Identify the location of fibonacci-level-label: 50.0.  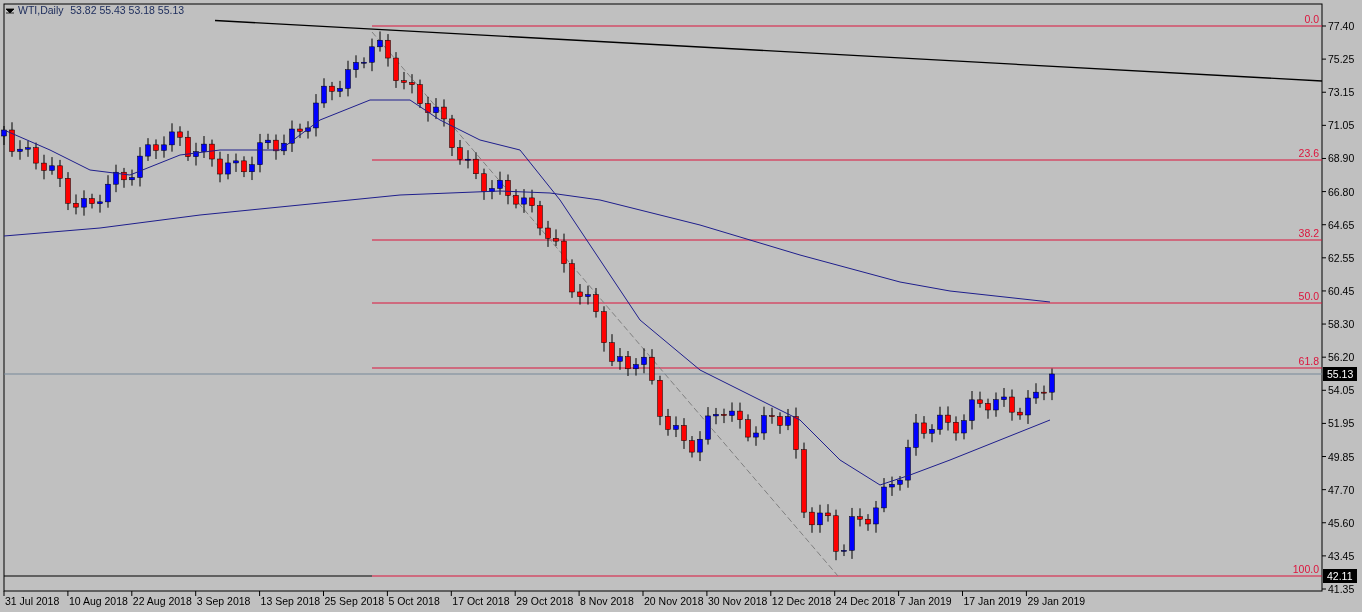
(1308, 296).